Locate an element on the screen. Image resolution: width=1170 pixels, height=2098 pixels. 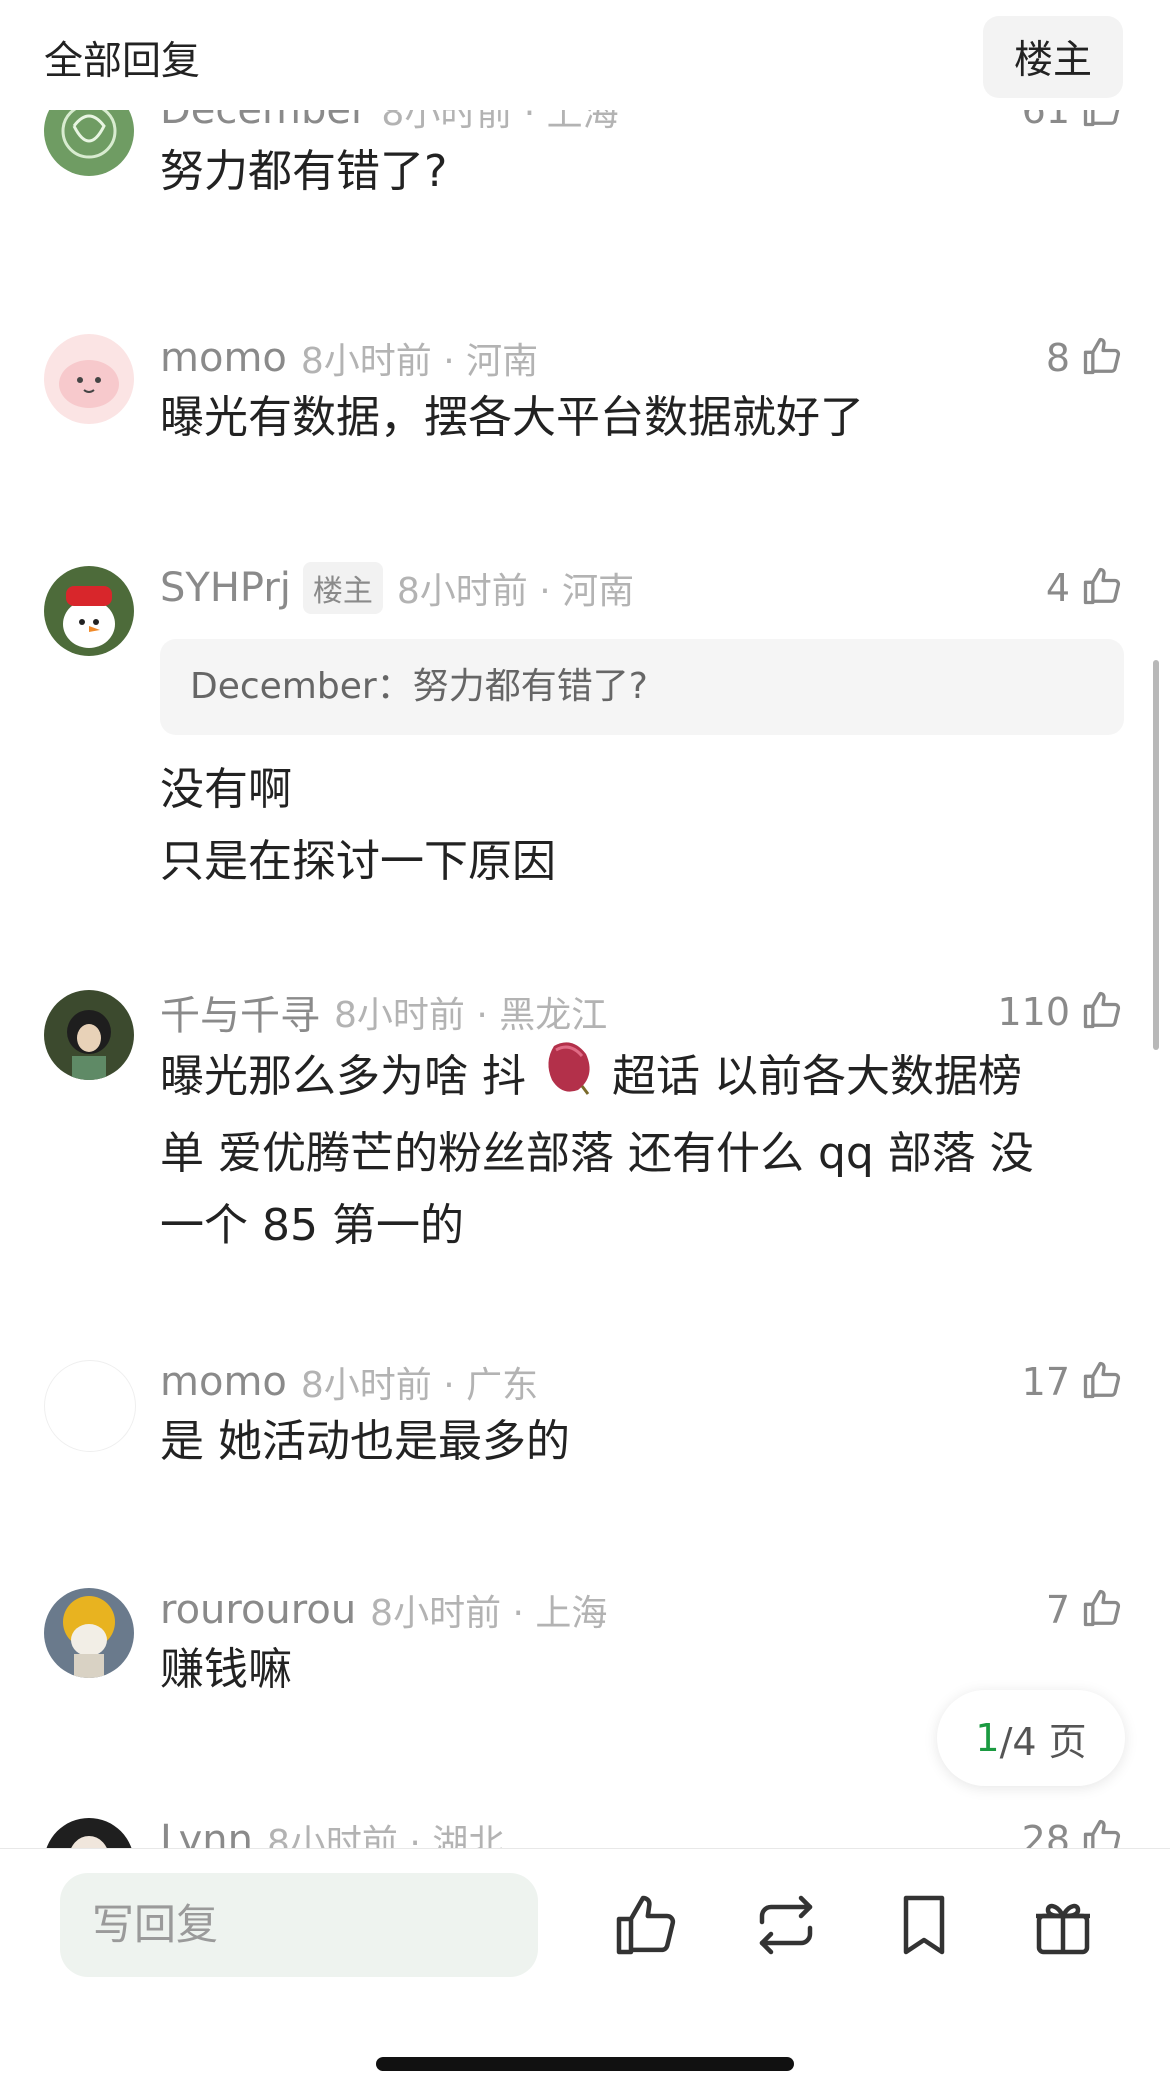
page-indicator-button: 1/4 页 is located at coordinates (1031, 1738).